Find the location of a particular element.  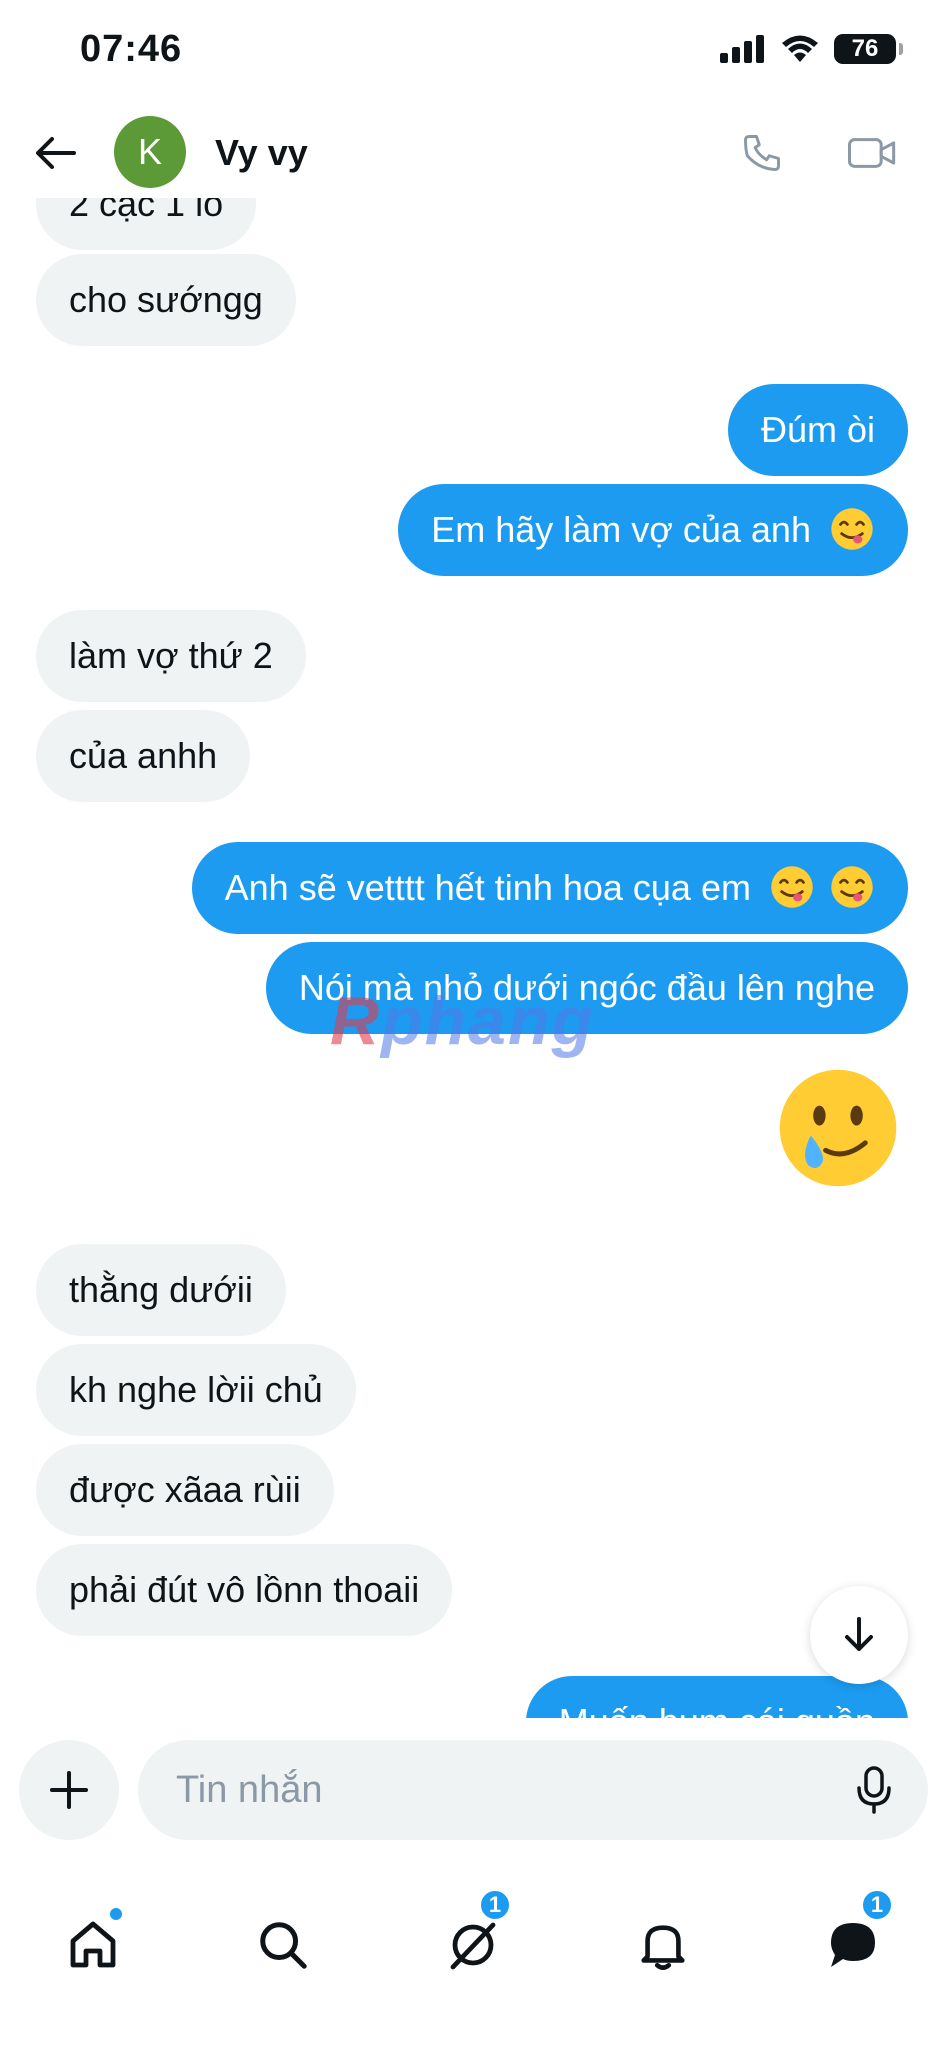

message-incoming: cho sướngg is located at coordinates (166, 300).